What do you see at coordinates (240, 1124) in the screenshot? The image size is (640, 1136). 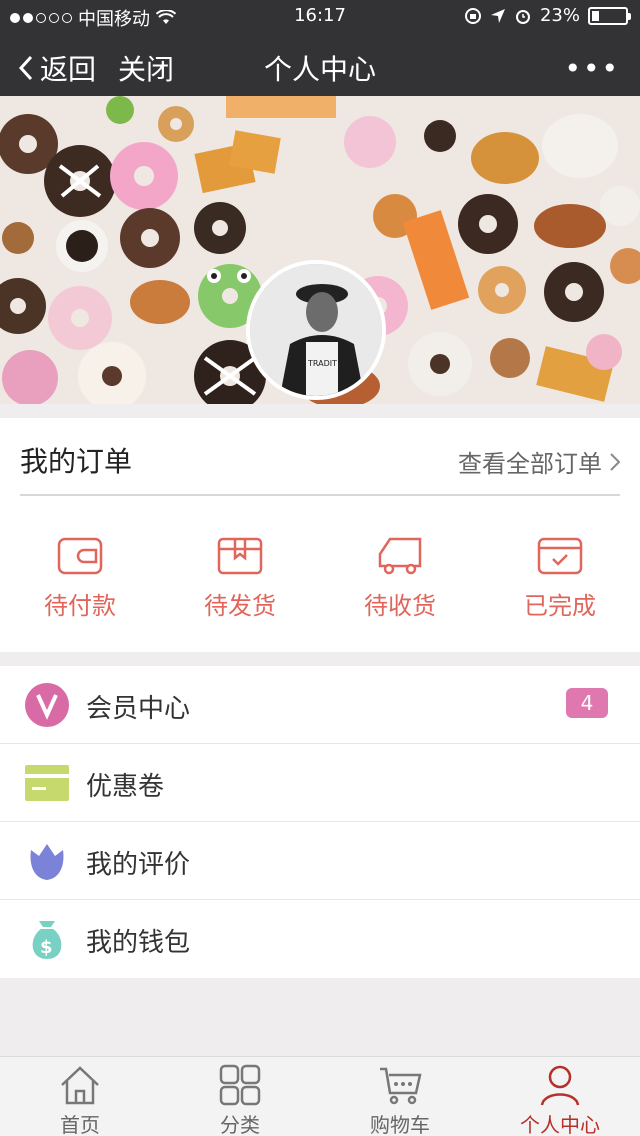 I see `tab-label: 分类` at bounding box center [240, 1124].